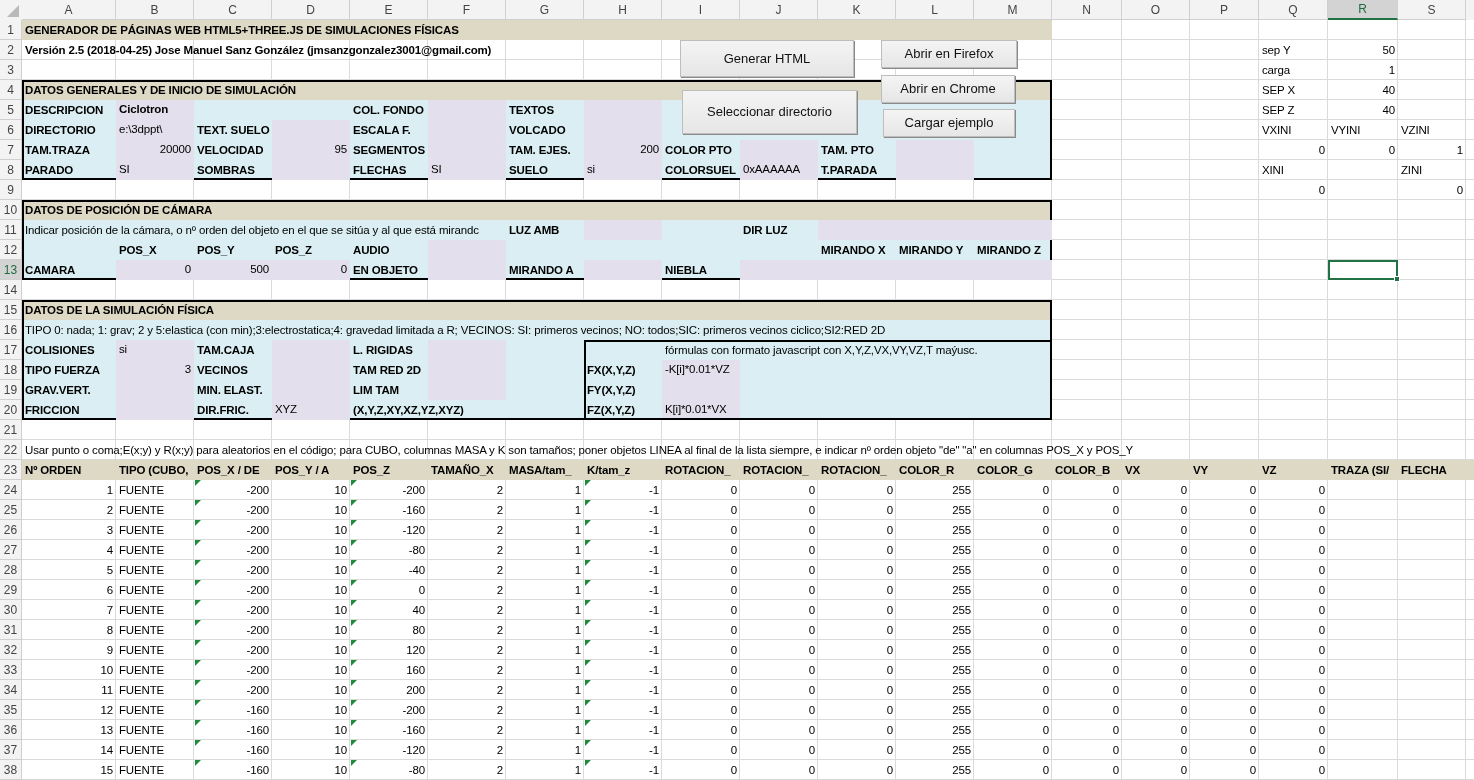 The width and height of the screenshot is (1474, 780). Describe the element at coordinates (311, 410) in the screenshot. I see `input-cell: XYZ` at that location.